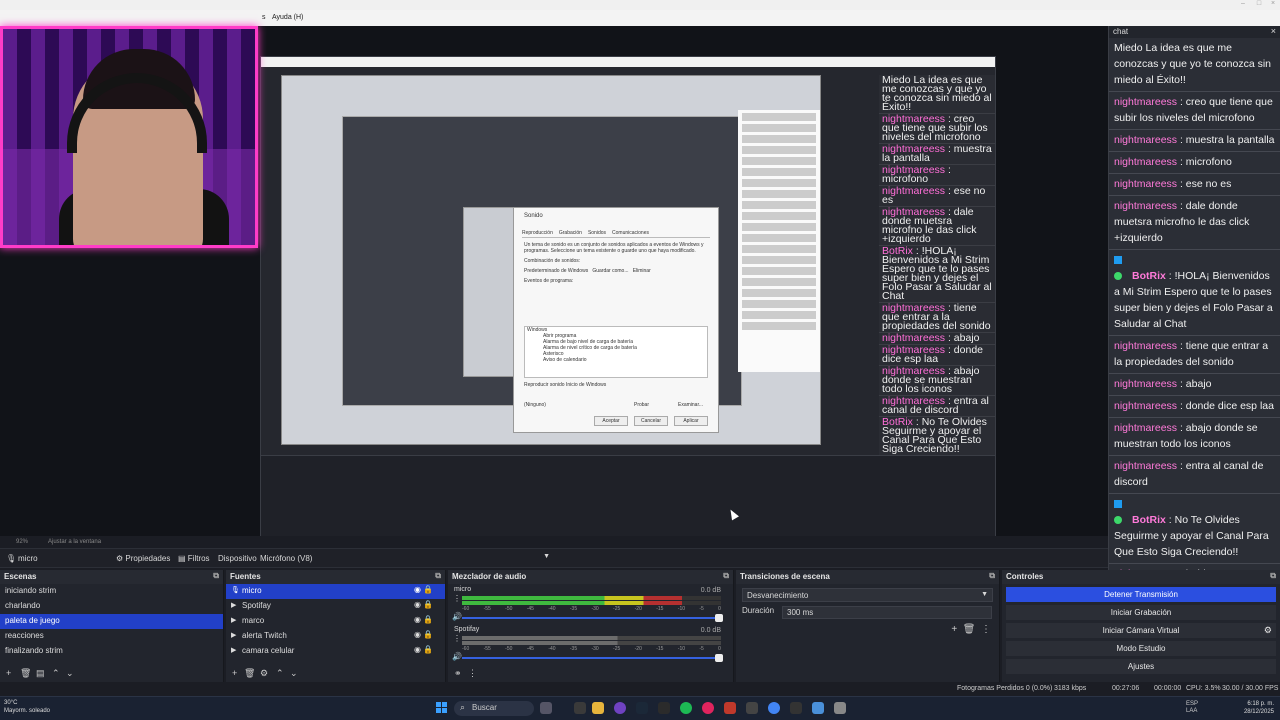 The height and width of the screenshot is (720, 1280). What do you see at coordinates (580, 708) in the screenshot?
I see `terminal-icon` at bounding box center [580, 708].